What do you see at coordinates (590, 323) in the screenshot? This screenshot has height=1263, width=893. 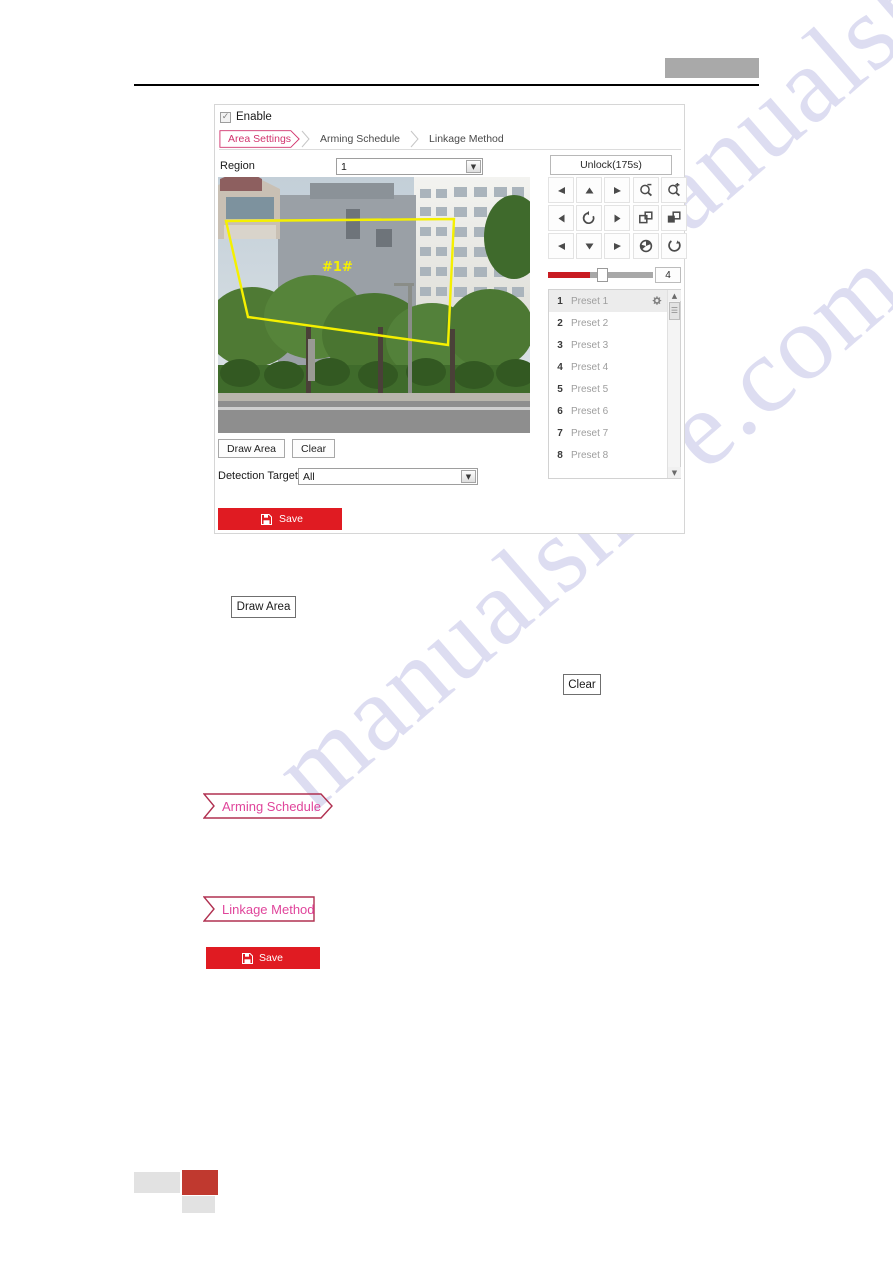 I see `preset-name: Preset 2` at bounding box center [590, 323].